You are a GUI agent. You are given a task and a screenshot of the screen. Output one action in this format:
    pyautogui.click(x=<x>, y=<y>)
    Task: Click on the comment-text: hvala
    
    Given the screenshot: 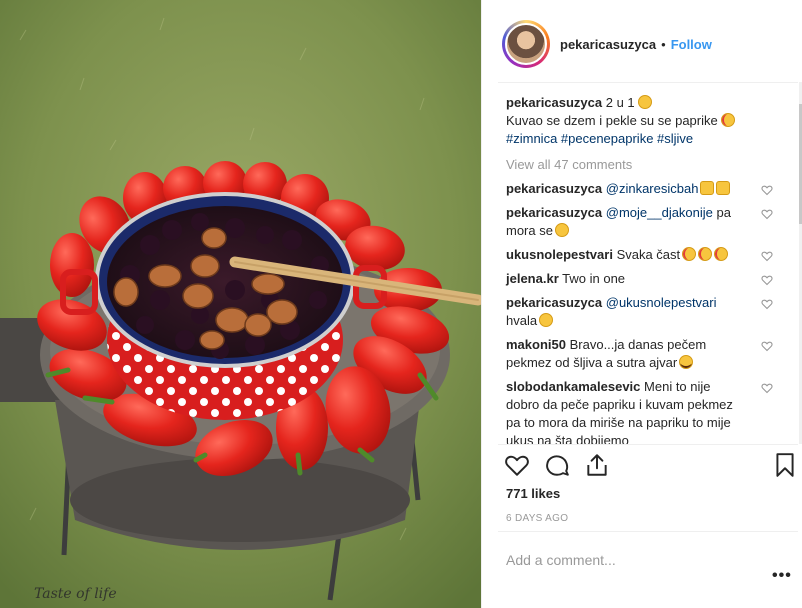 What is the action you would take?
    pyautogui.click(x=522, y=320)
    